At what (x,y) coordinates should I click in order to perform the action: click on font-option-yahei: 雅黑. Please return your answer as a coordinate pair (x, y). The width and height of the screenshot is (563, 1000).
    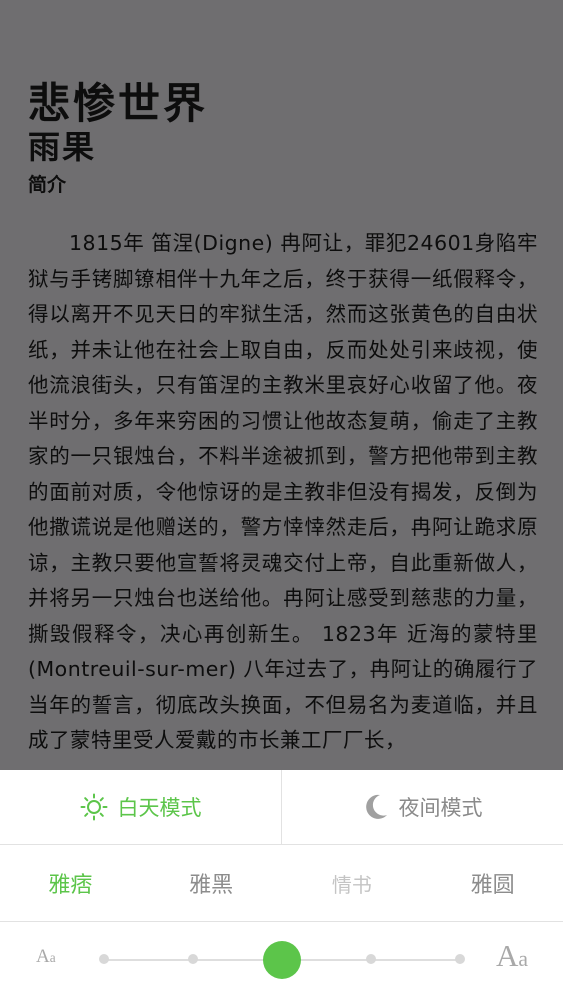
    Looking at the image, I should click on (211, 883).